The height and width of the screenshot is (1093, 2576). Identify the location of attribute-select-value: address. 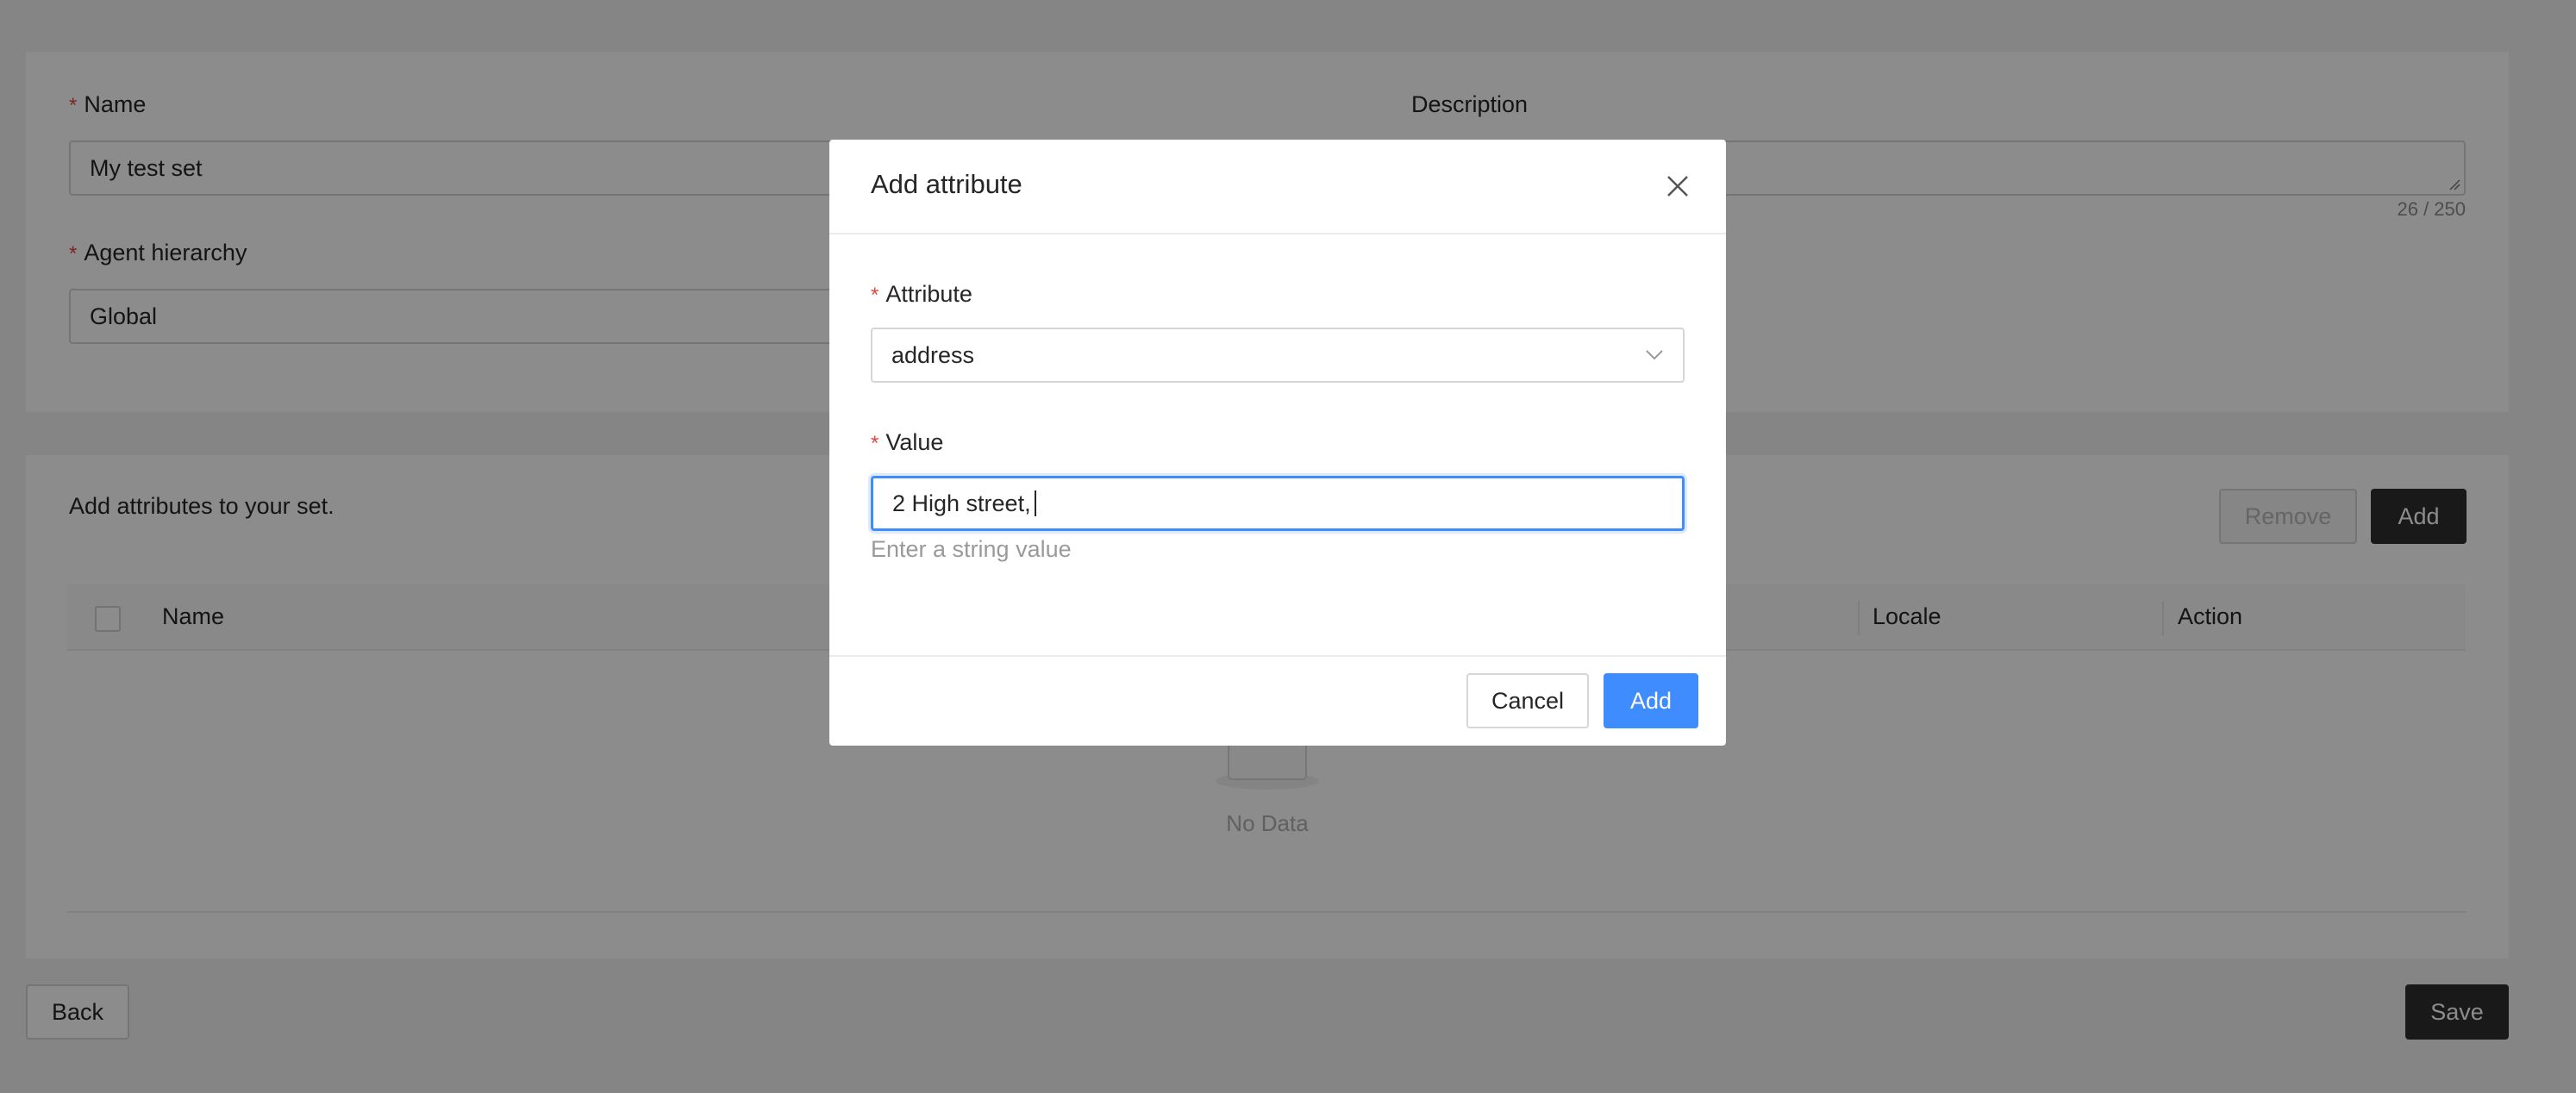
(933, 354).